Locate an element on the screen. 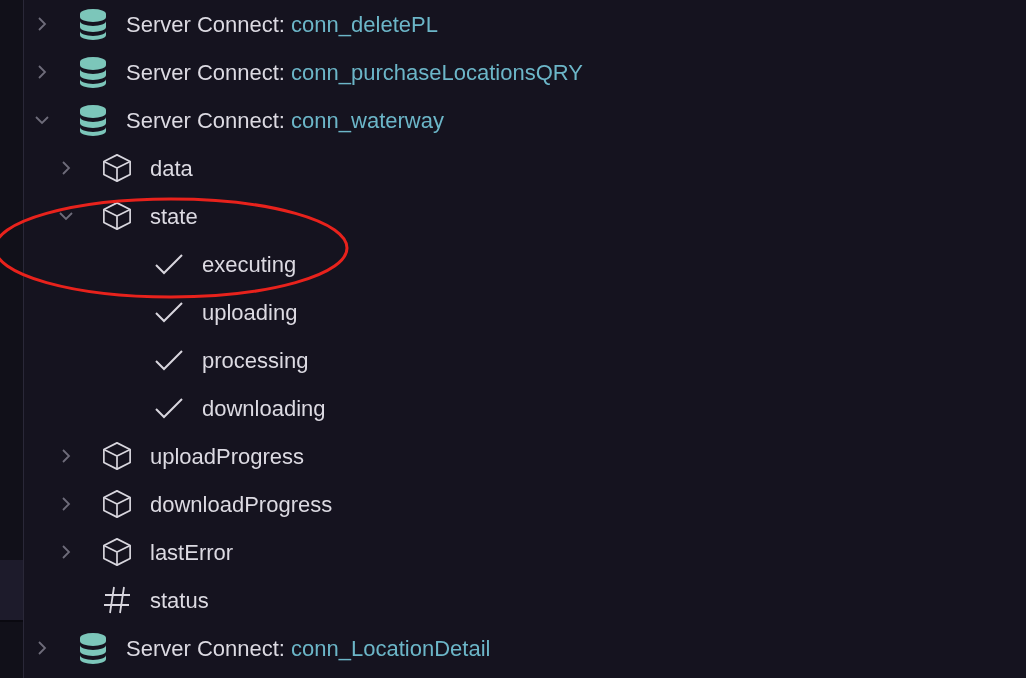 The height and width of the screenshot is (678, 1026). tree-item-label: Server Connect: conn_purchaseLocationsQRY is located at coordinates (354, 72).